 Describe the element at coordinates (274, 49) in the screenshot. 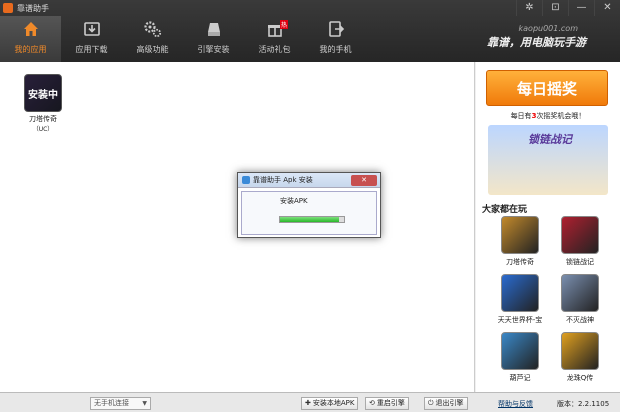

I see `nav-label: 活动礼包` at that location.